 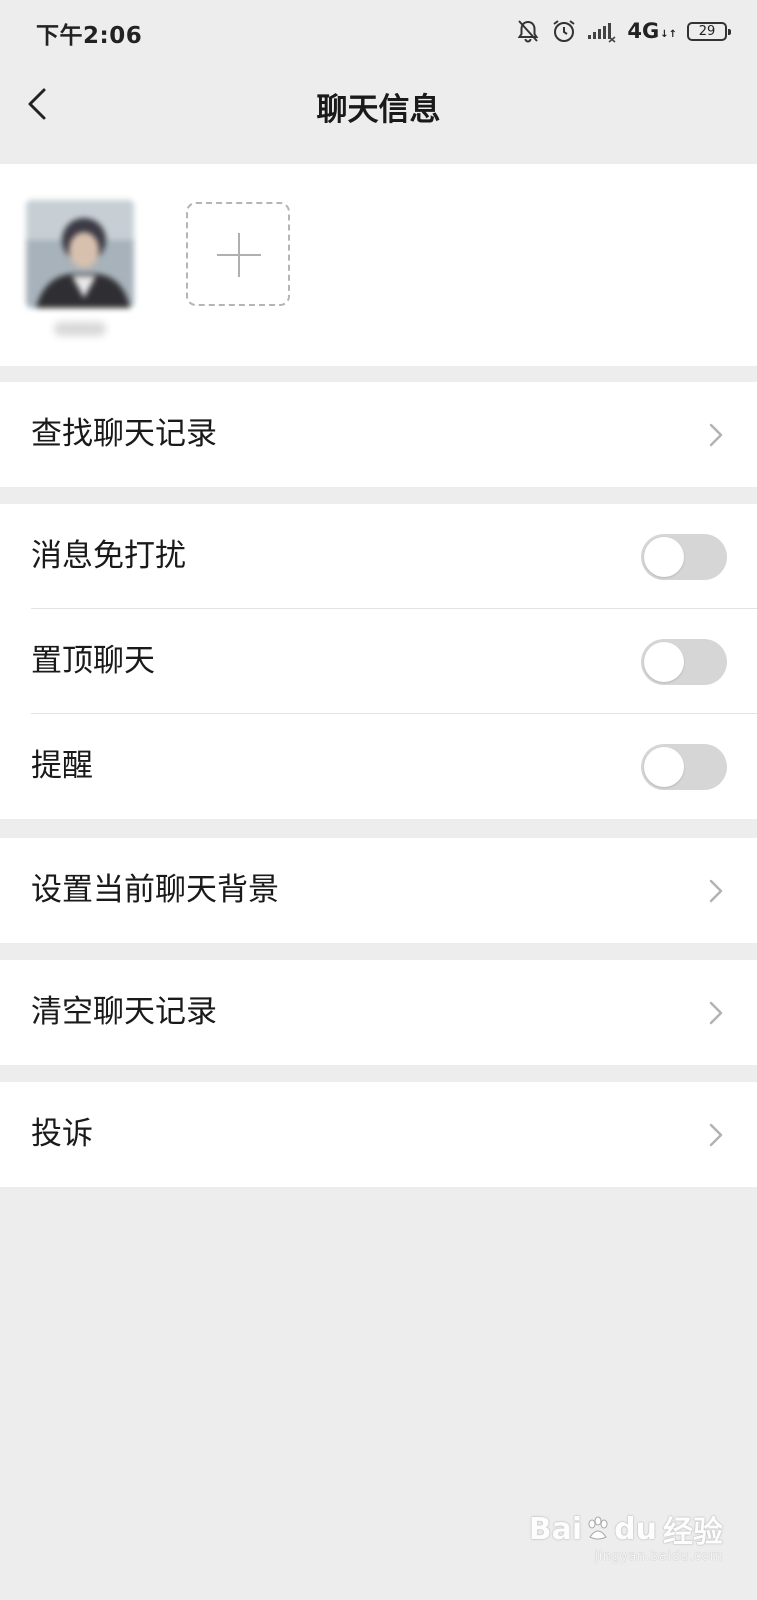 I want to click on row-label: 提醒, so click(x=62, y=766).